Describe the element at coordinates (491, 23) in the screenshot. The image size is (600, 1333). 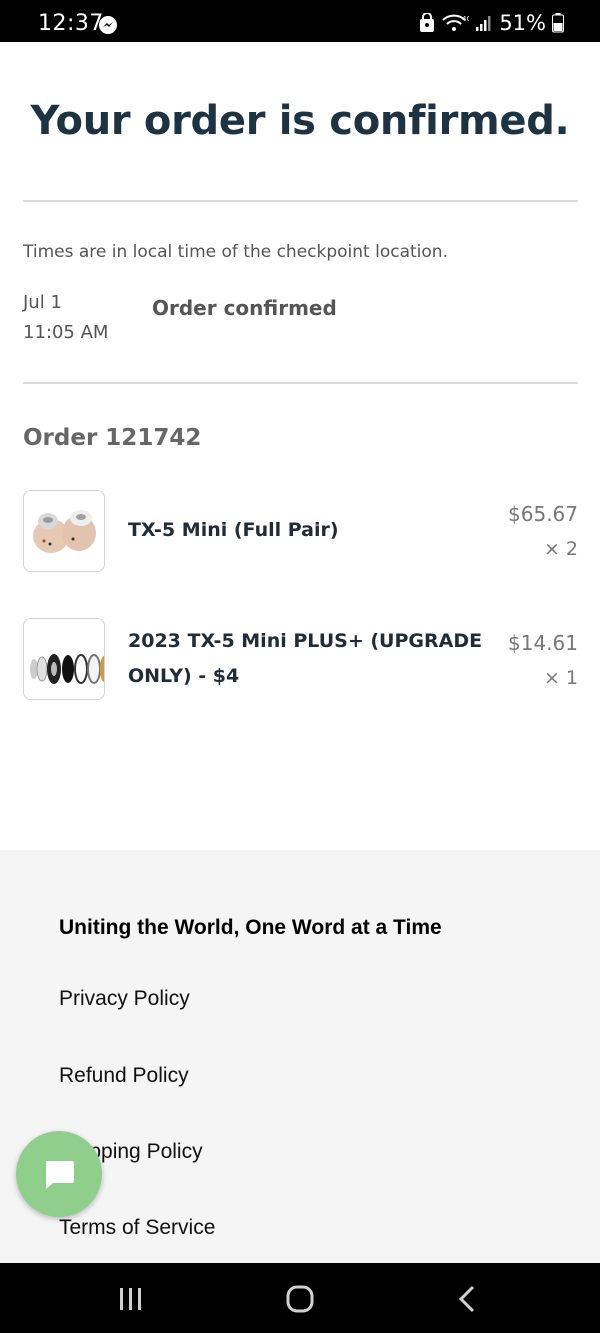
I see `status-icons: 4G 51%` at that location.